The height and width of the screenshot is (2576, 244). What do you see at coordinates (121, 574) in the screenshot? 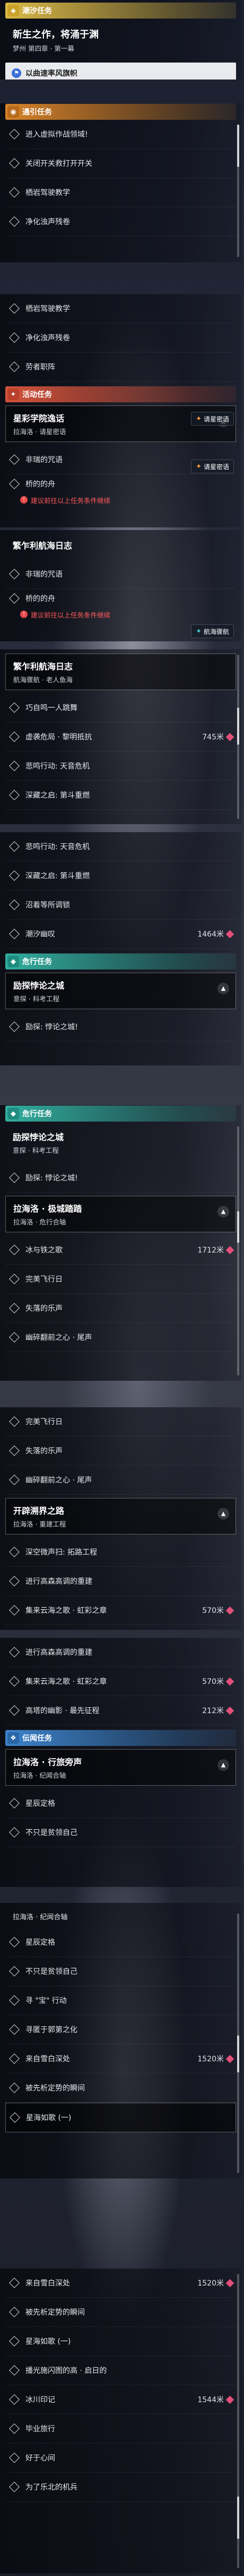
I see `quest-row: 非瑞的咒语` at bounding box center [121, 574].